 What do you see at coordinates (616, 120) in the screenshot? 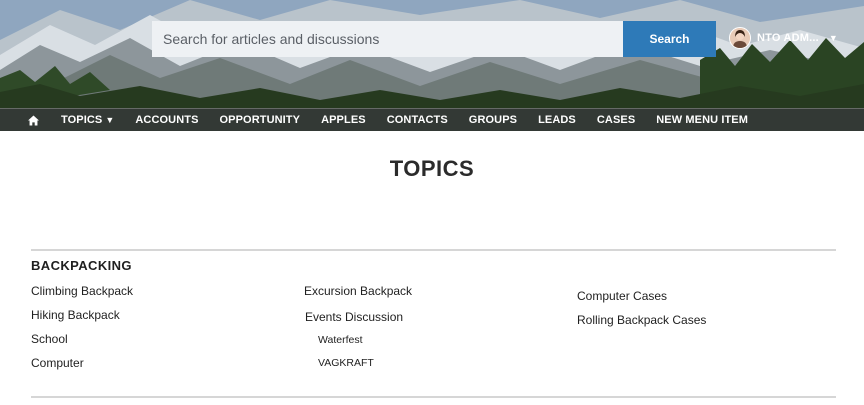
I see `nav-item-cases: CASES` at bounding box center [616, 120].